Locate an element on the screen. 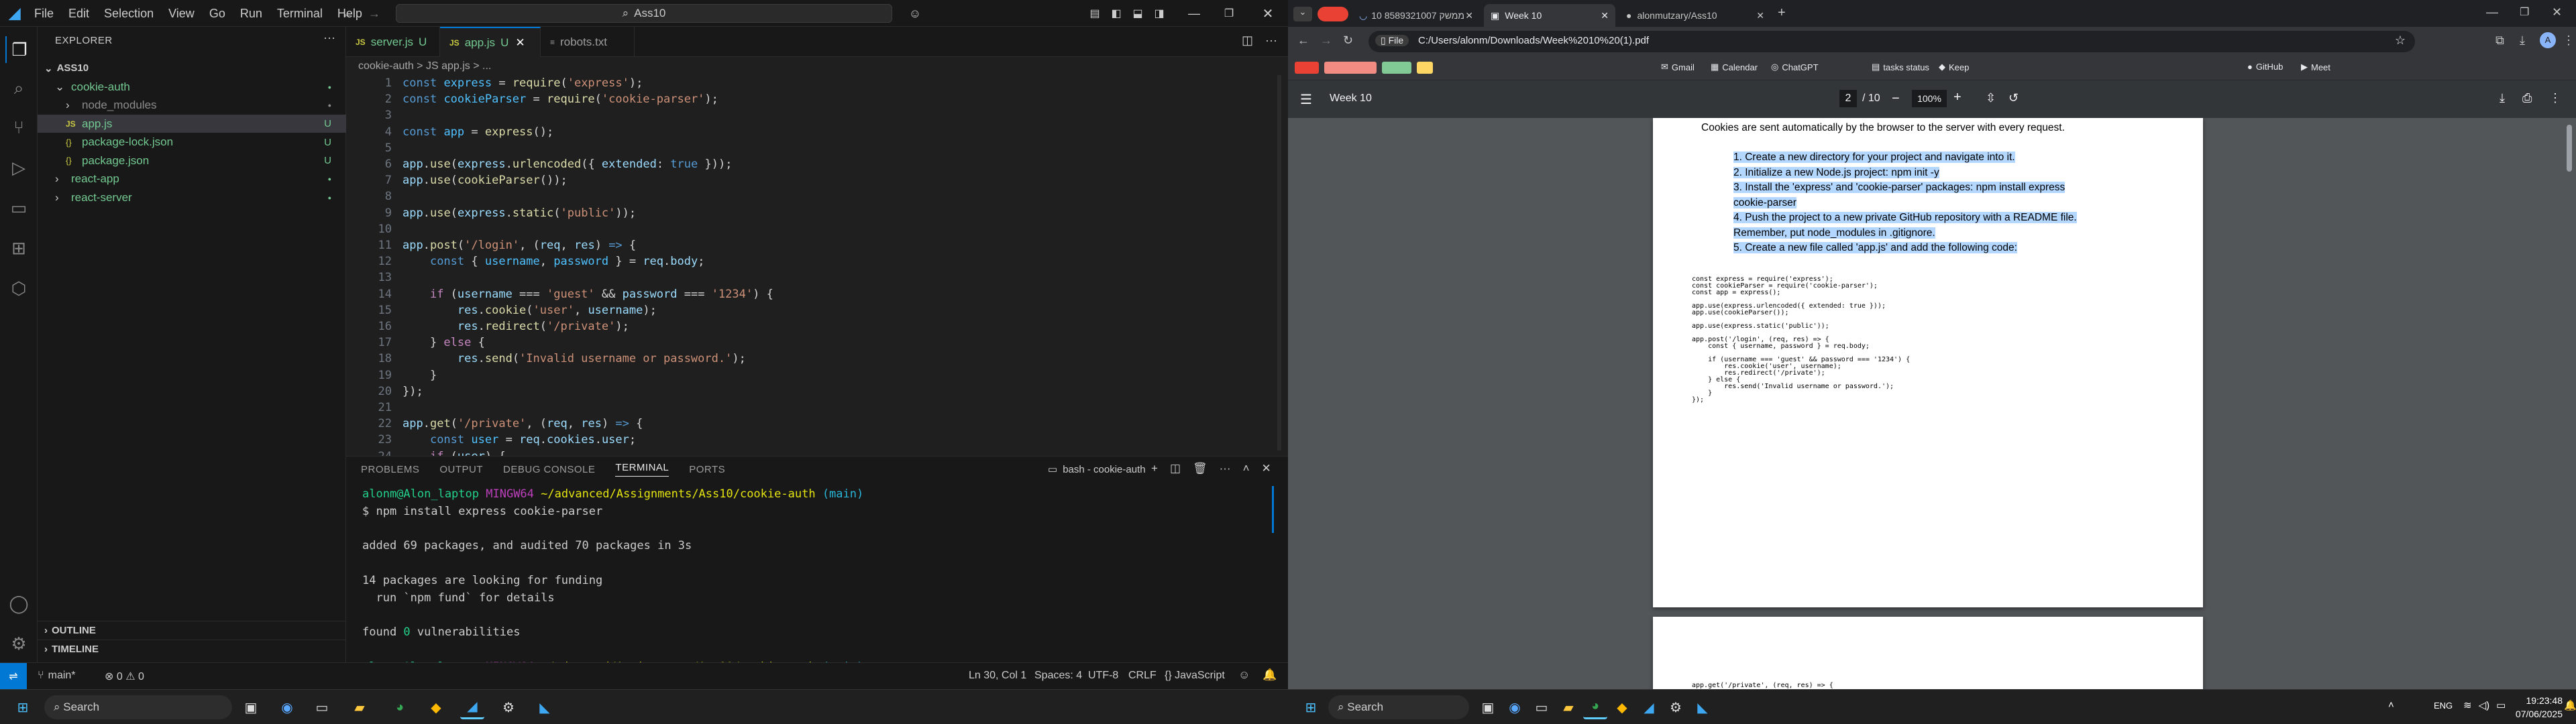 The image size is (2576, 724). rotate-icon: ↺ is located at coordinates (2013, 98).